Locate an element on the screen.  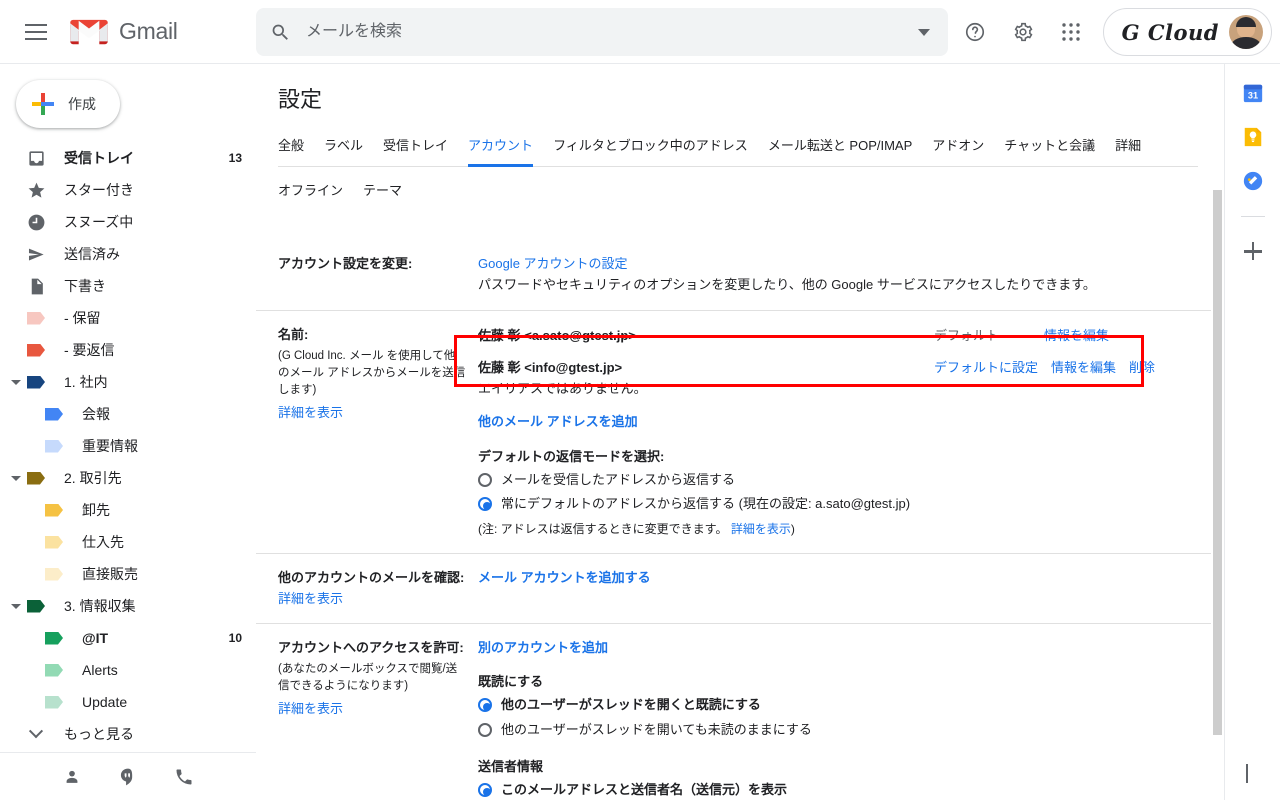
tab-filters: フィルタとブロック中のアドレス is located at coordinates (650, 149).